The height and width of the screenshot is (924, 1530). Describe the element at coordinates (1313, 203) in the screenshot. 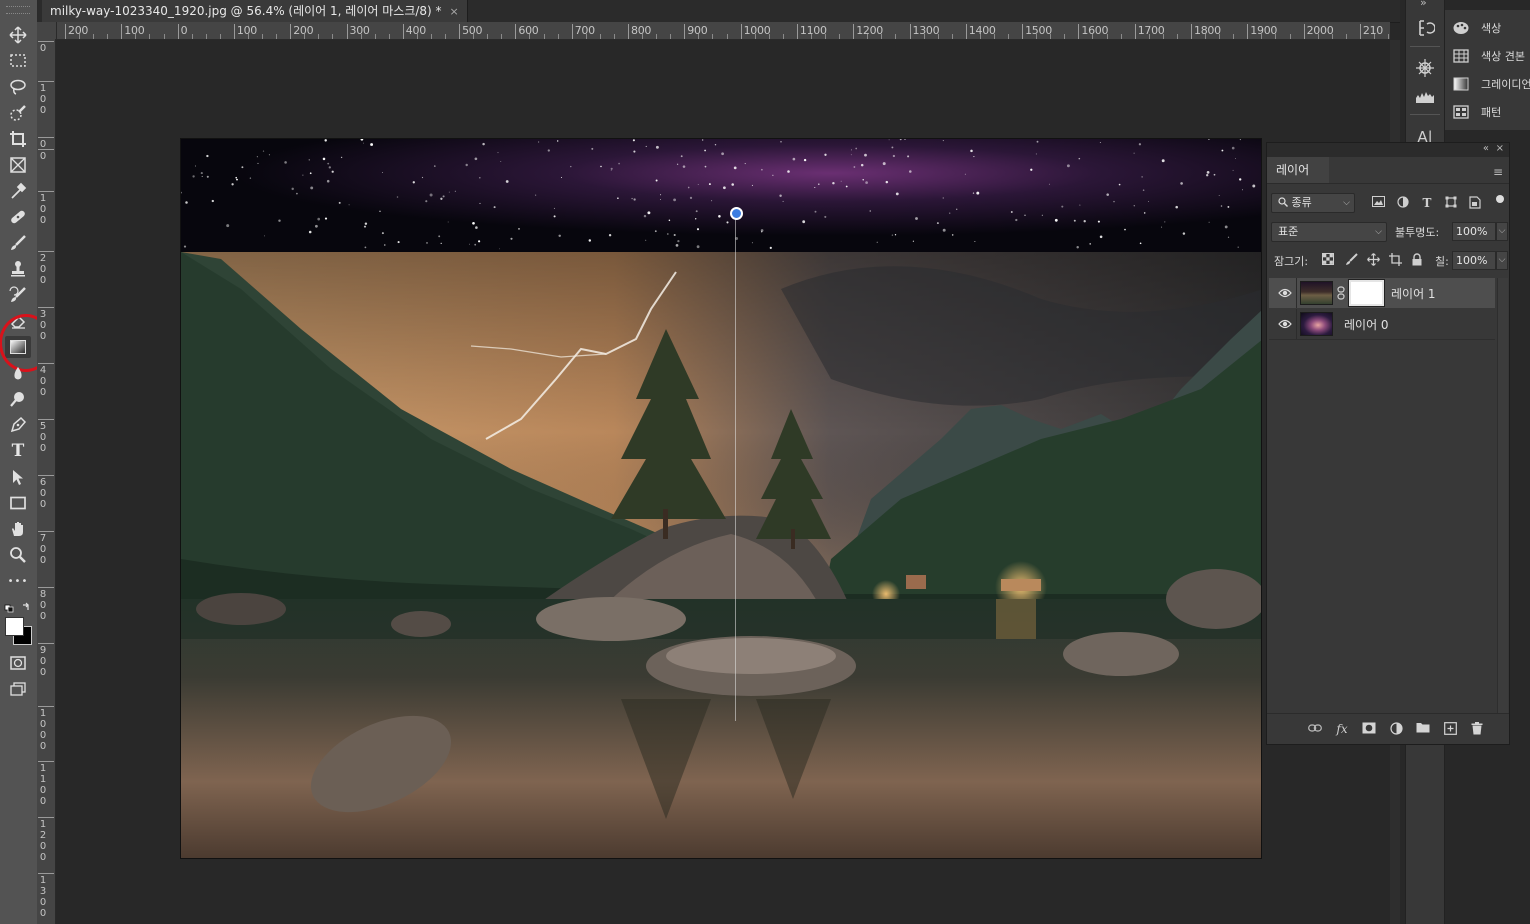

I see `layer-filter-select: 종류 ⌵` at that location.